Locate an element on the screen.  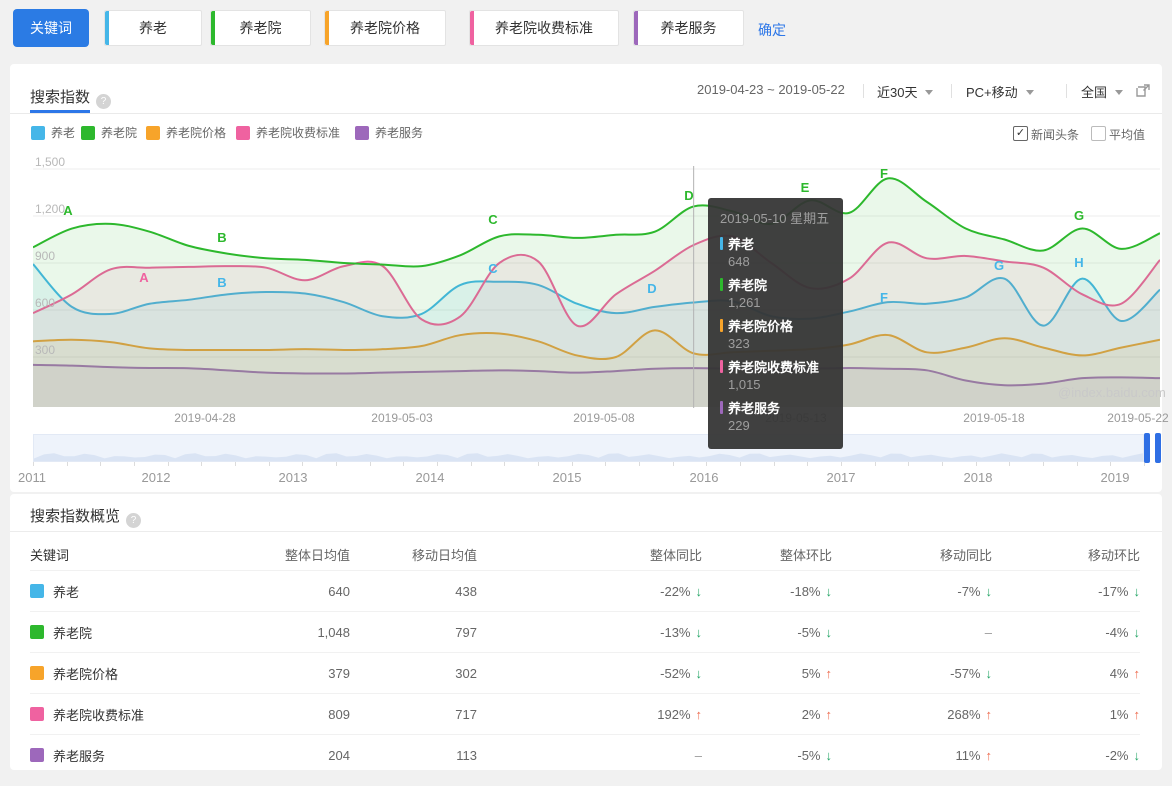
device-dropdown: PC+移动 is located at coordinates (1000, 91).